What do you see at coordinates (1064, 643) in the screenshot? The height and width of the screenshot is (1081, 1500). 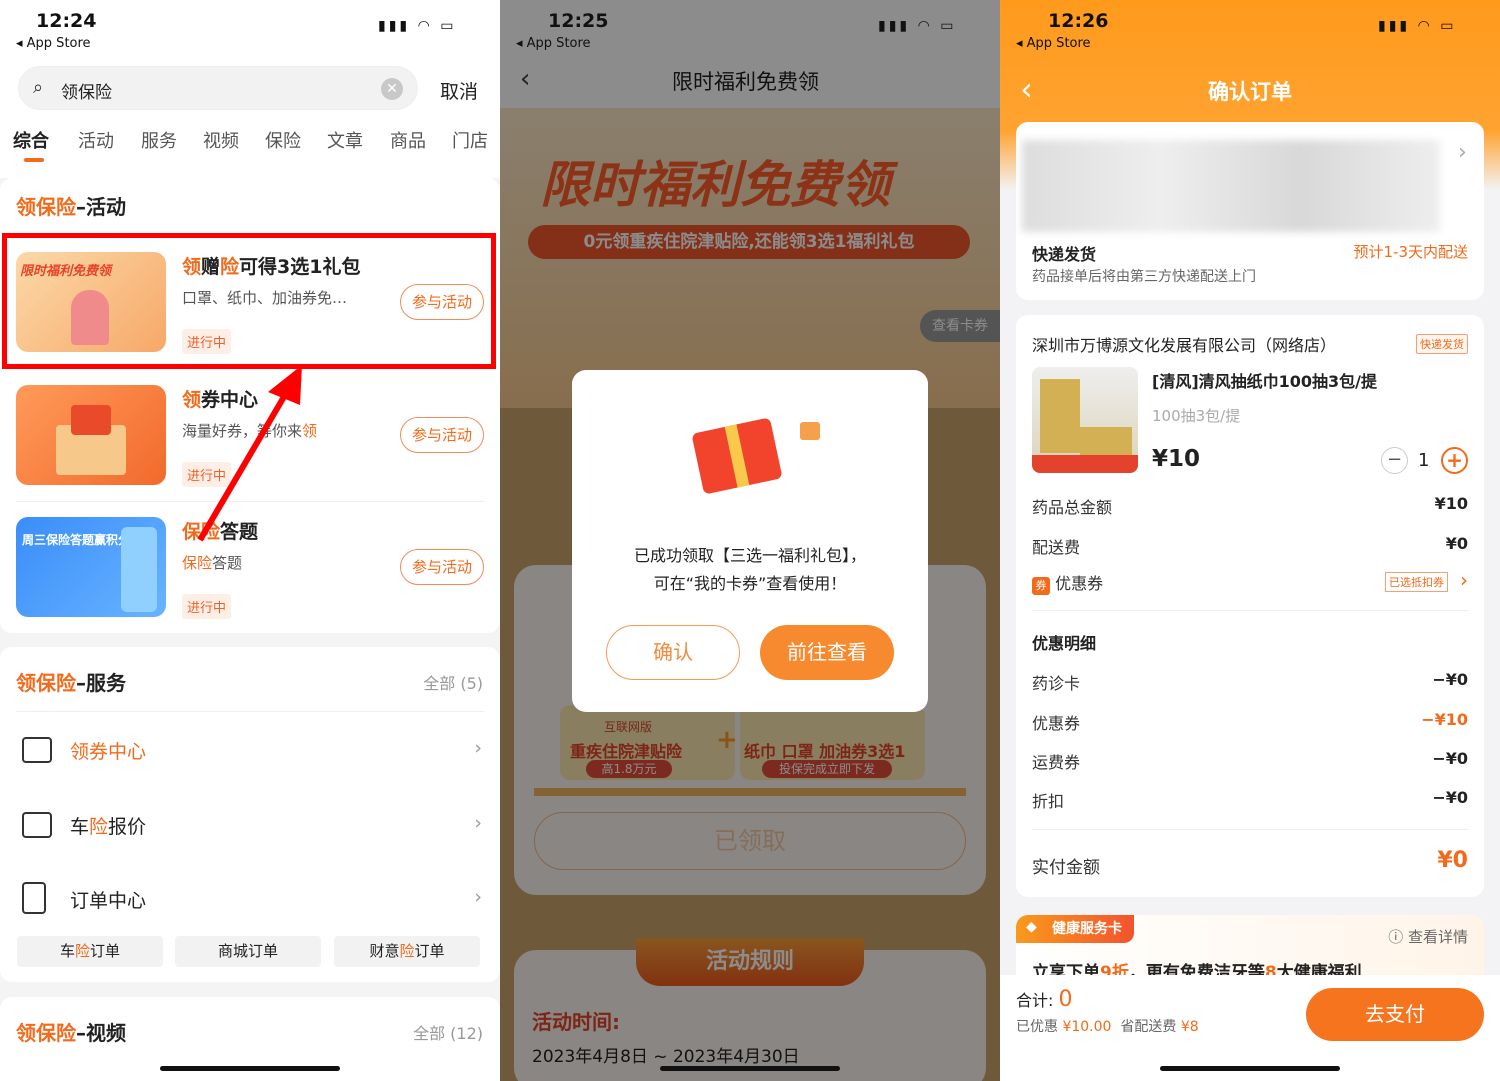 I see `discount-detail-title: 优惠明细` at bounding box center [1064, 643].